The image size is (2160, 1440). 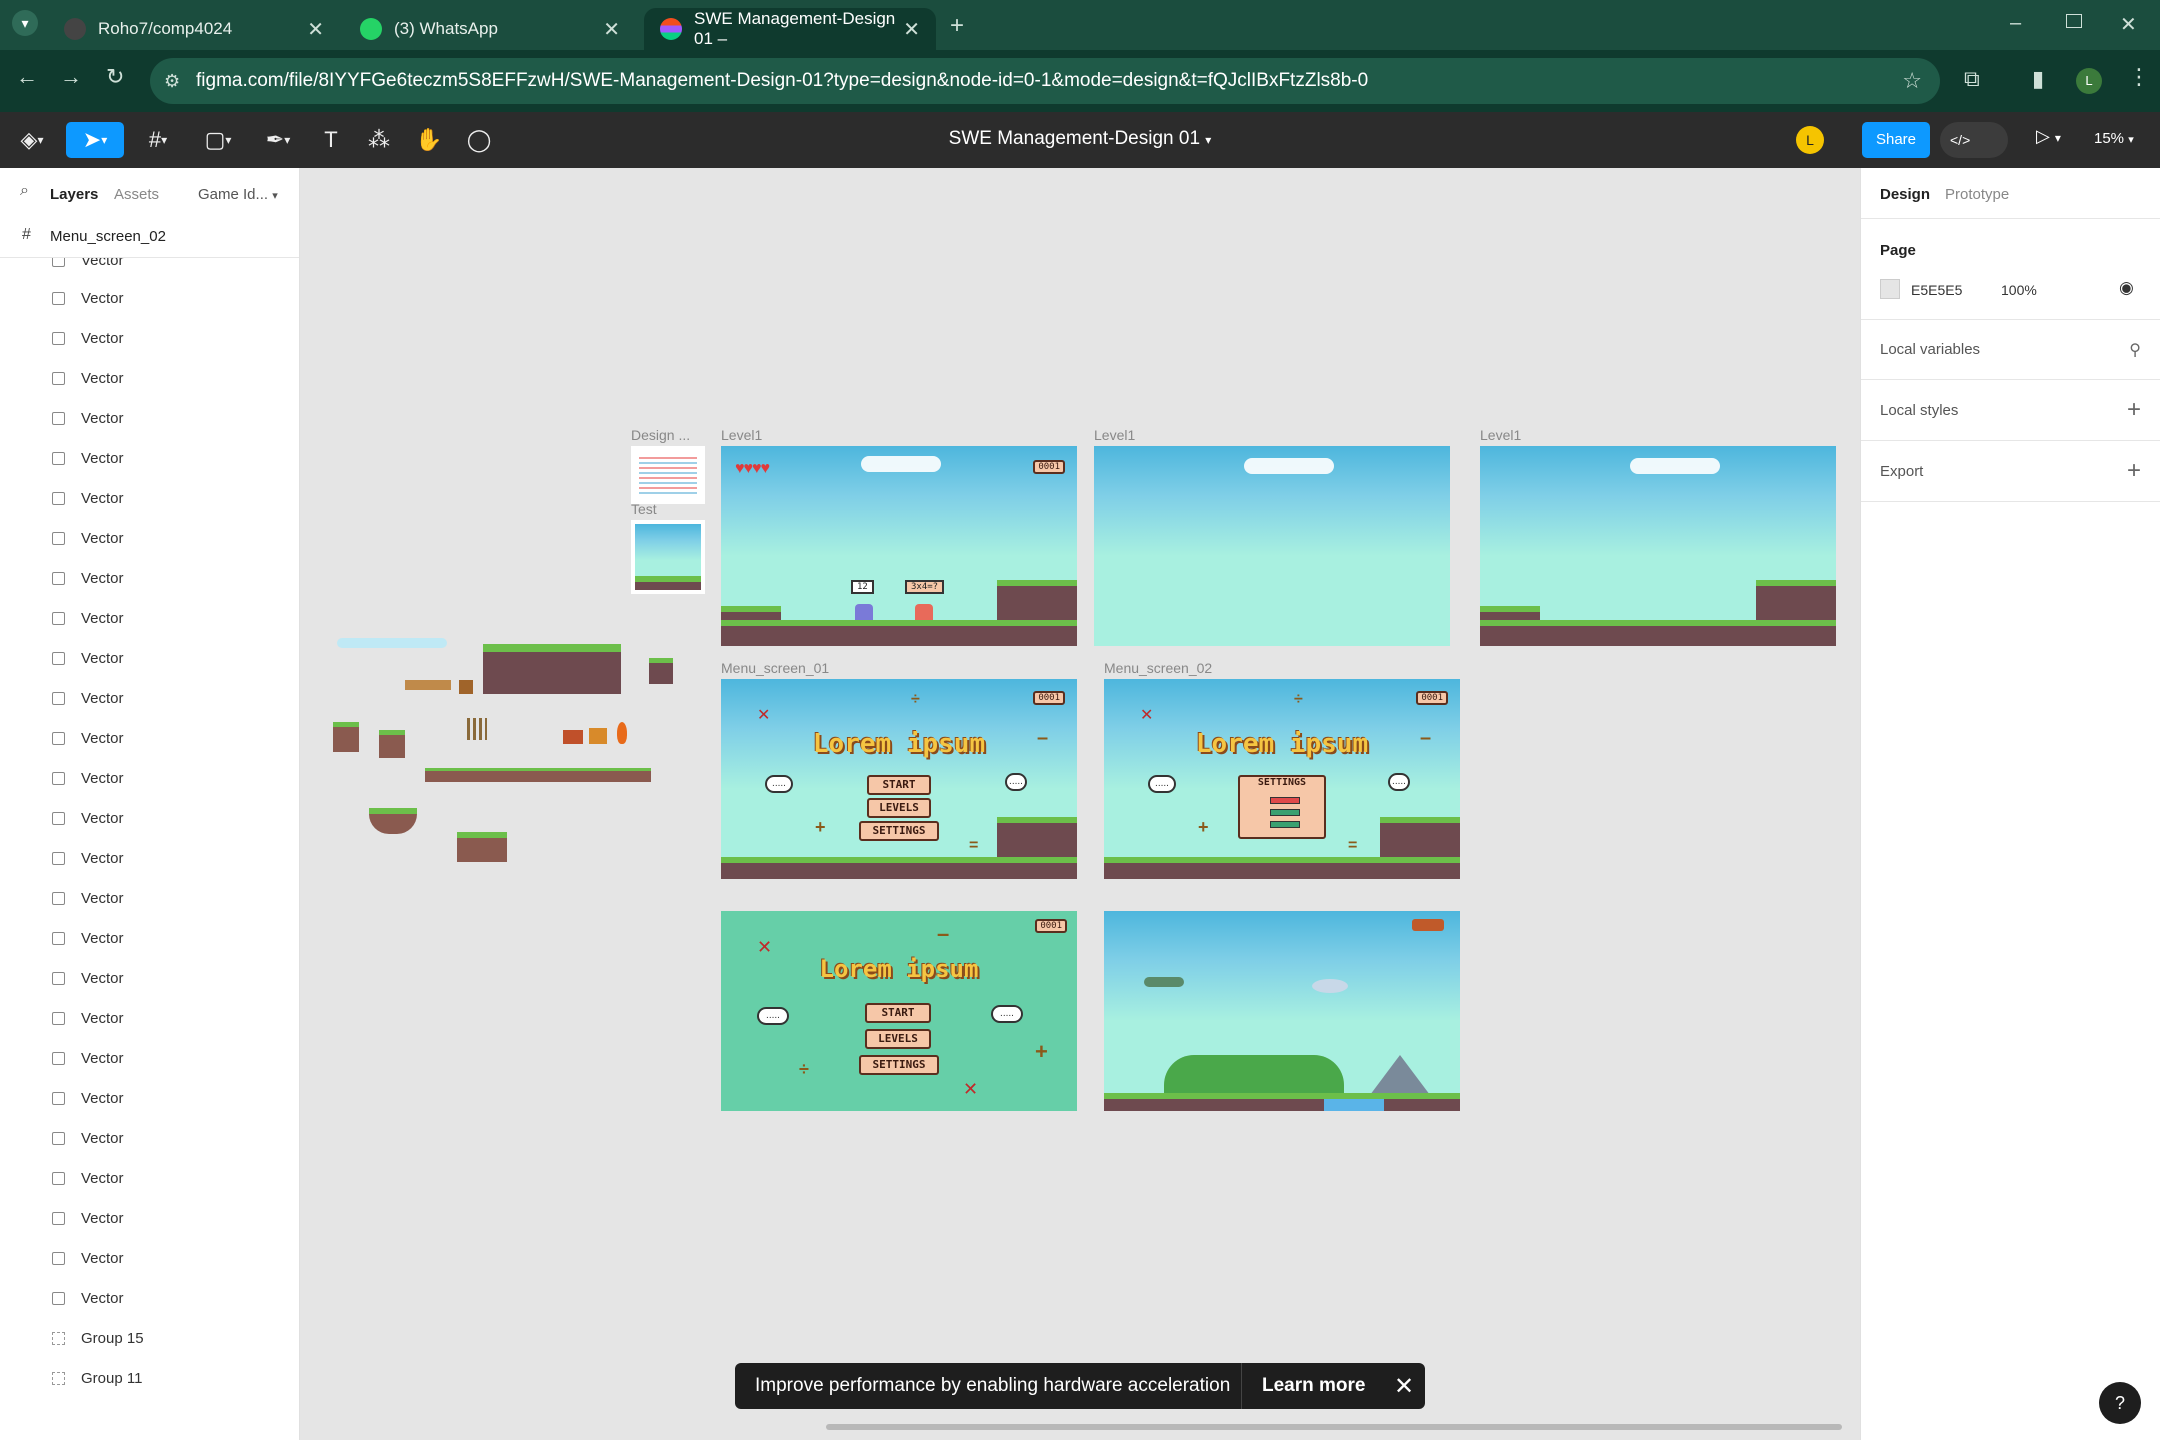 I want to click on share-button: Share, so click(x=1896, y=140).